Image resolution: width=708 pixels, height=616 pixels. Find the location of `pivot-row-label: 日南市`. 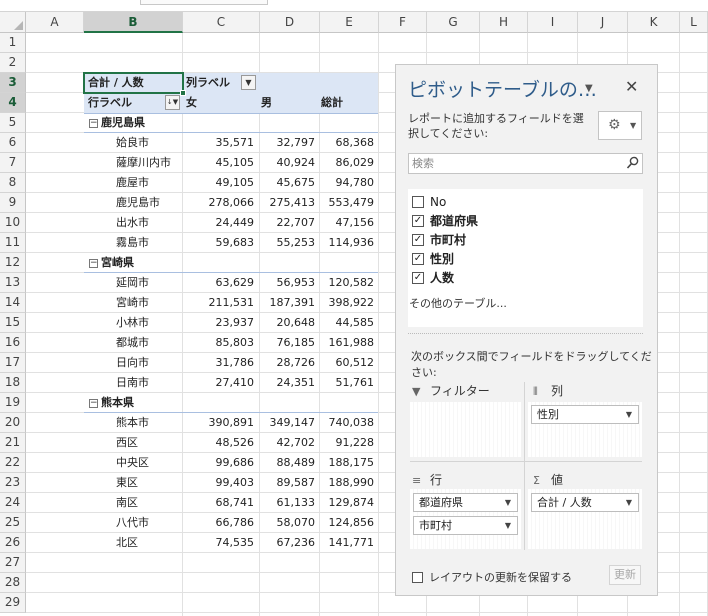

pivot-row-label: 日南市 is located at coordinates (132, 383).